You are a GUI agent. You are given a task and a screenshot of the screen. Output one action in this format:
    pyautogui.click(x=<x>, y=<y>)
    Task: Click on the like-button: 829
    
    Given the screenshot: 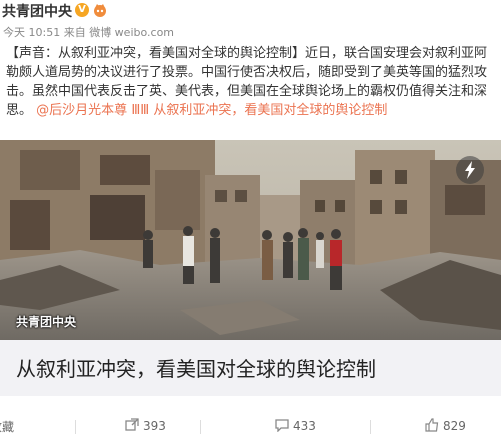 What is the action you would take?
    pyautogui.click(x=445, y=425)
    